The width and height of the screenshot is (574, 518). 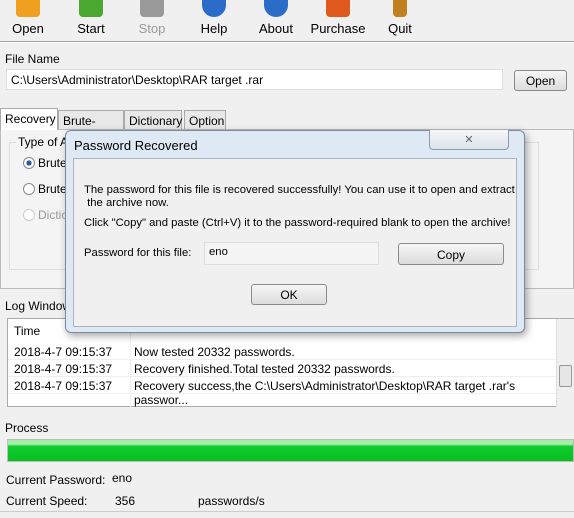 What do you see at coordinates (91, 8) in the screenshot?
I see `play-icon` at bounding box center [91, 8].